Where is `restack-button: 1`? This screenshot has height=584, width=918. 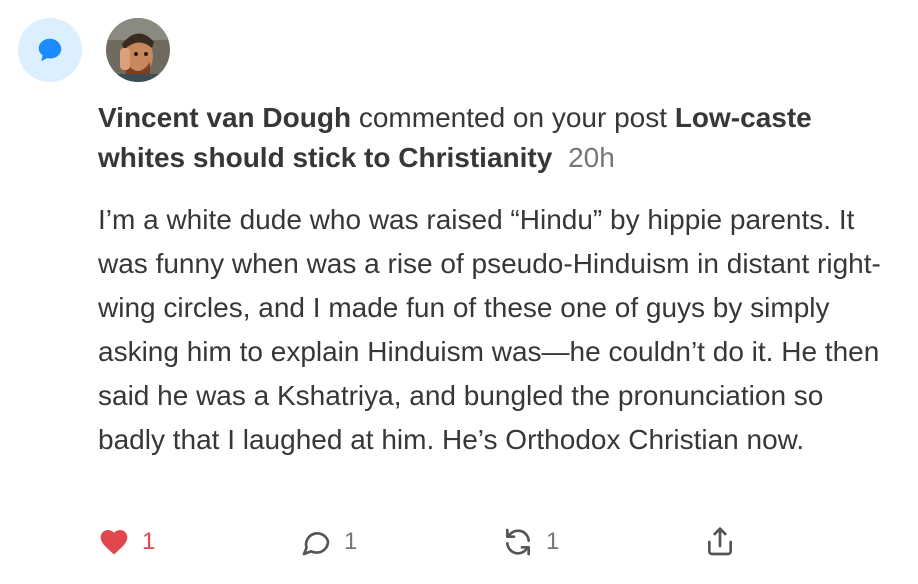
restack-button: 1 is located at coordinates (530, 542).